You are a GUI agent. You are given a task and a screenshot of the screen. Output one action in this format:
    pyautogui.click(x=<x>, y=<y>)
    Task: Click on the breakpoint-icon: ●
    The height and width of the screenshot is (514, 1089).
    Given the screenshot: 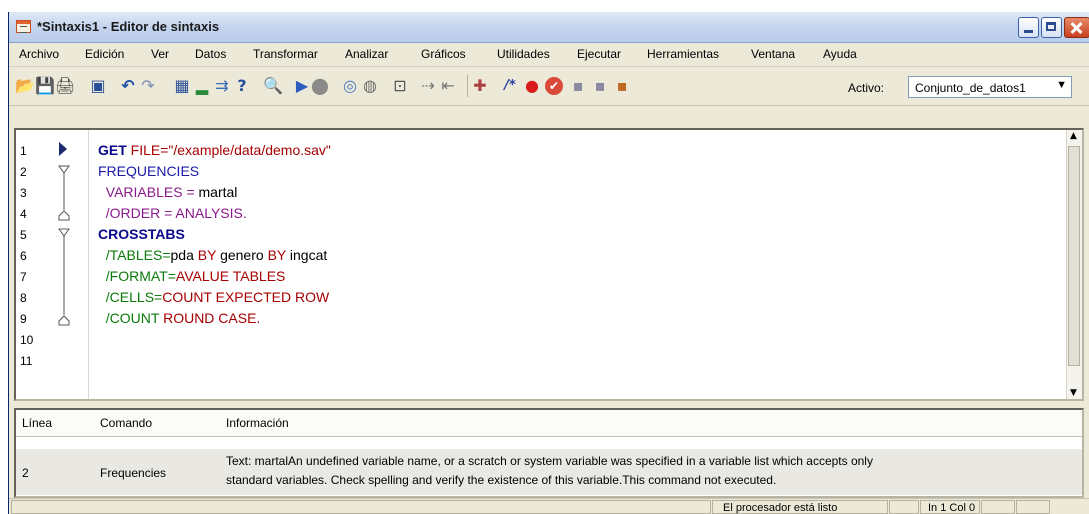 What is the action you would take?
    pyautogui.click(x=532, y=86)
    